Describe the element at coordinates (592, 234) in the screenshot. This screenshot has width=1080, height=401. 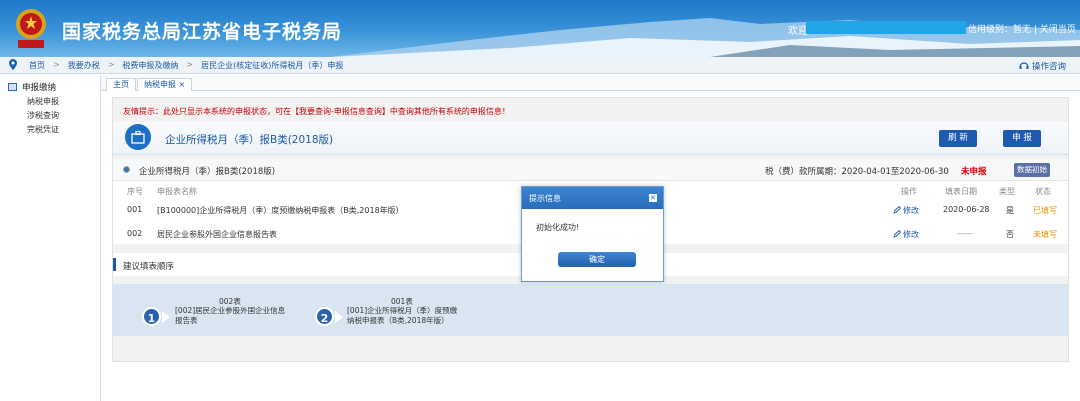
I see `prompt-dialog: 提示信息 ✕ 初始化成功! 确定` at that location.